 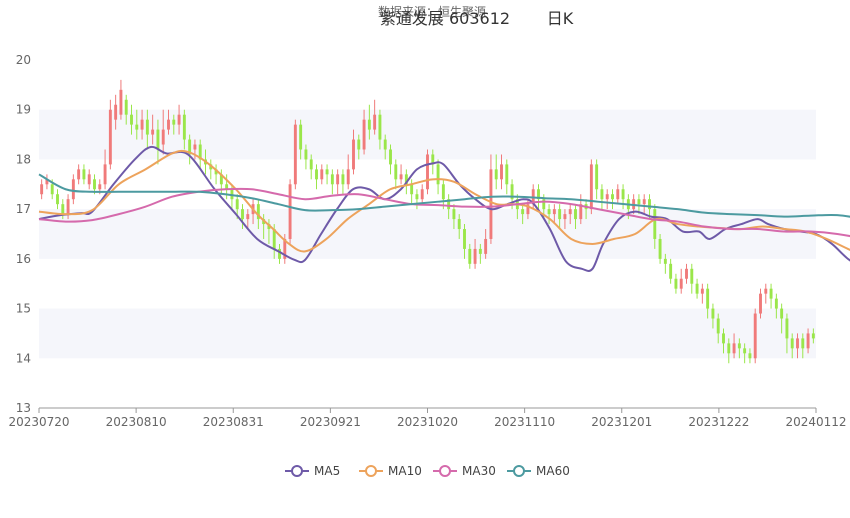 I want to click on x-tick-label: 20230720, so click(x=38, y=422).